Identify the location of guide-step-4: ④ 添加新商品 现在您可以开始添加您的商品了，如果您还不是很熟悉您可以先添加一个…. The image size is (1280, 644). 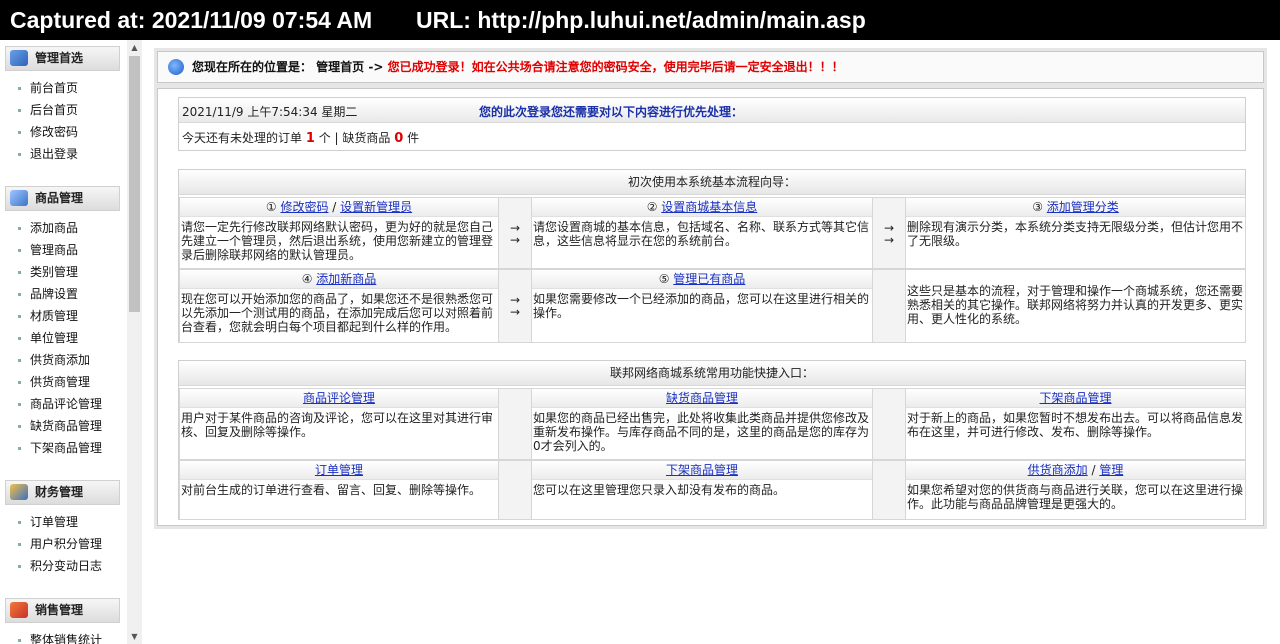
(339, 306).